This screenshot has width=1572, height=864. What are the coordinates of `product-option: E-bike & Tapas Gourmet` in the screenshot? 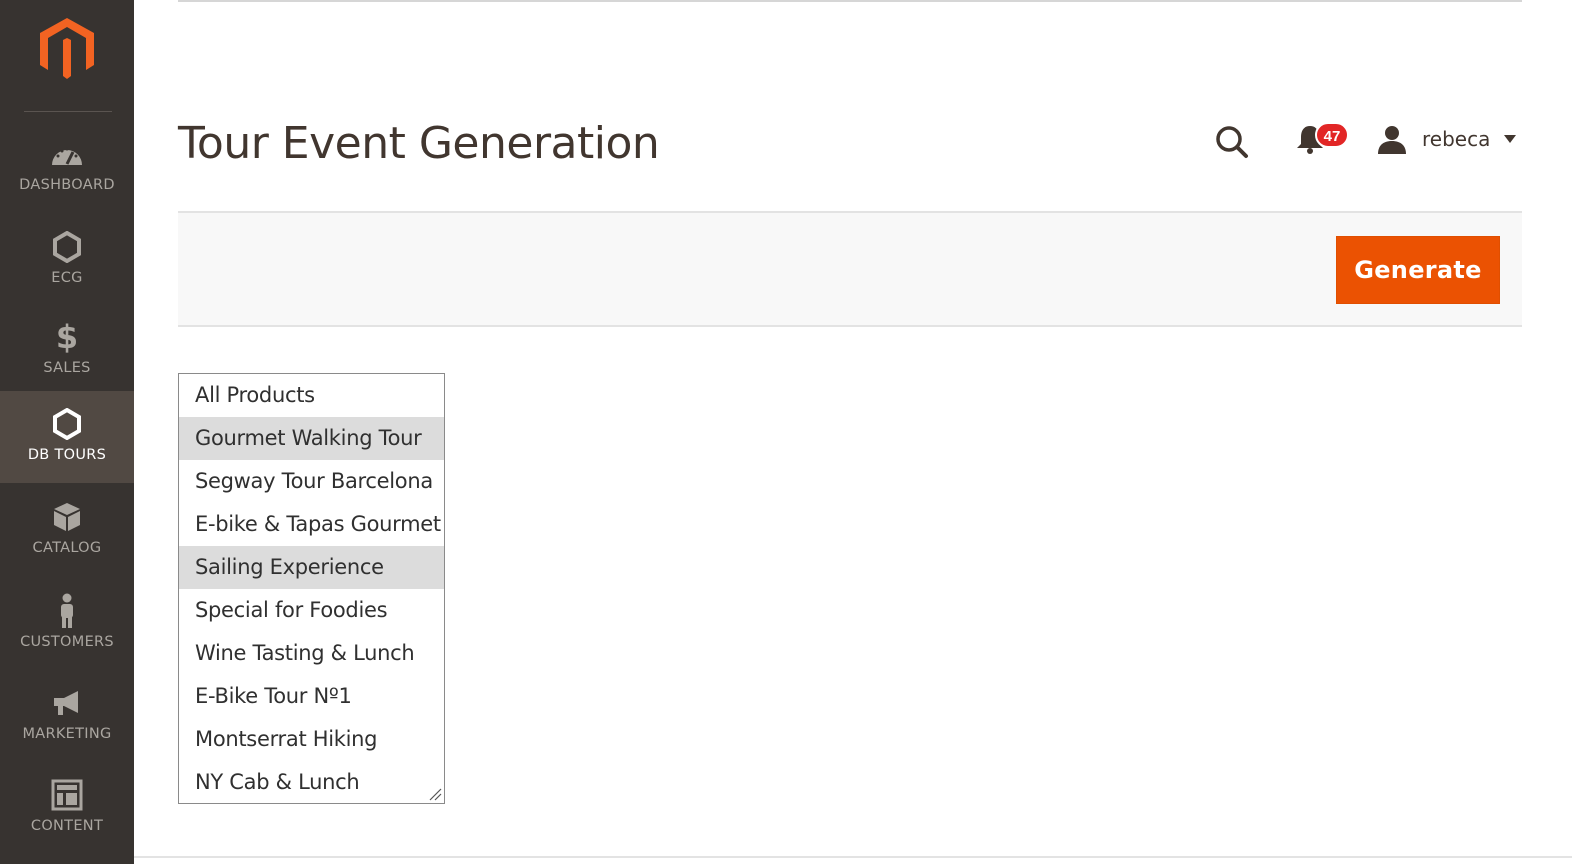 It's located at (311, 524).